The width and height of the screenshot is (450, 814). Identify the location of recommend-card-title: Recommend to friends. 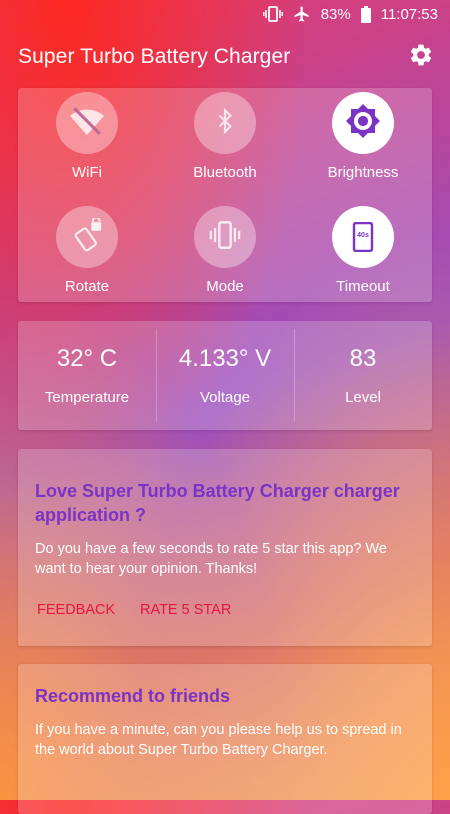
(133, 696).